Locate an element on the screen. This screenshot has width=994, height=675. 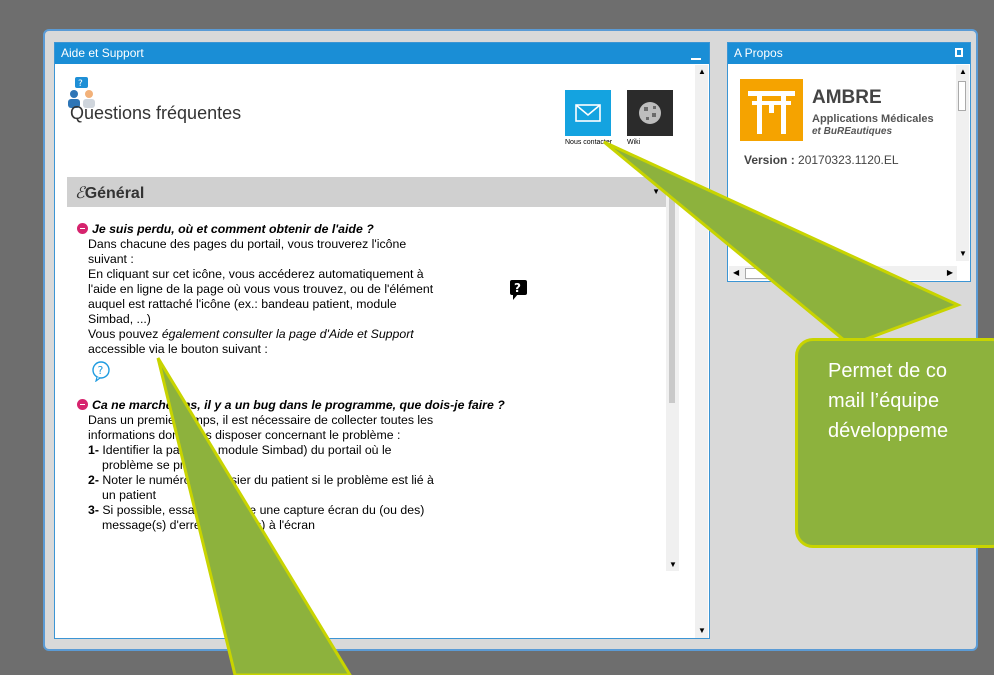
callout-pointer-support is located at coordinates (254, 516).